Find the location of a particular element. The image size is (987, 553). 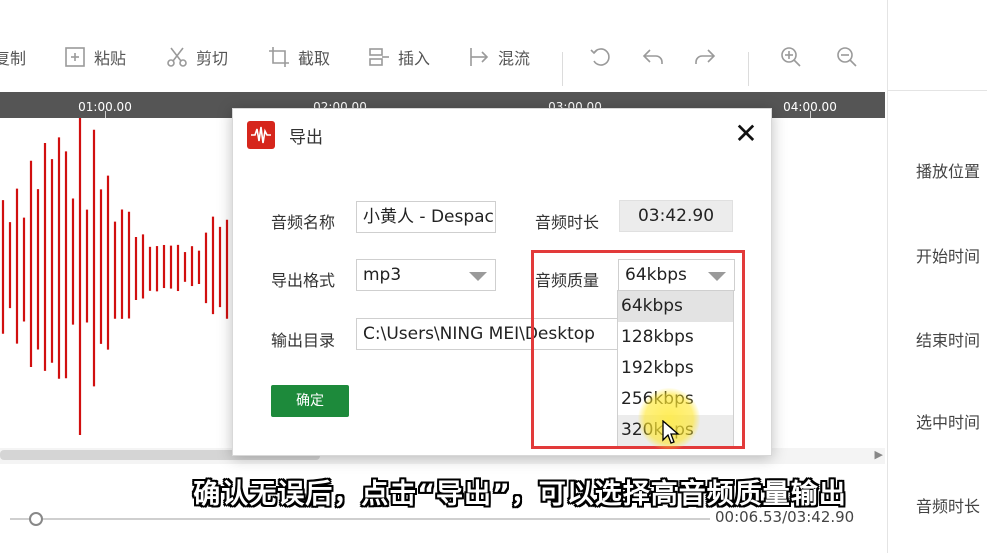

zoom-out-button is located at coordinates (847, 57).